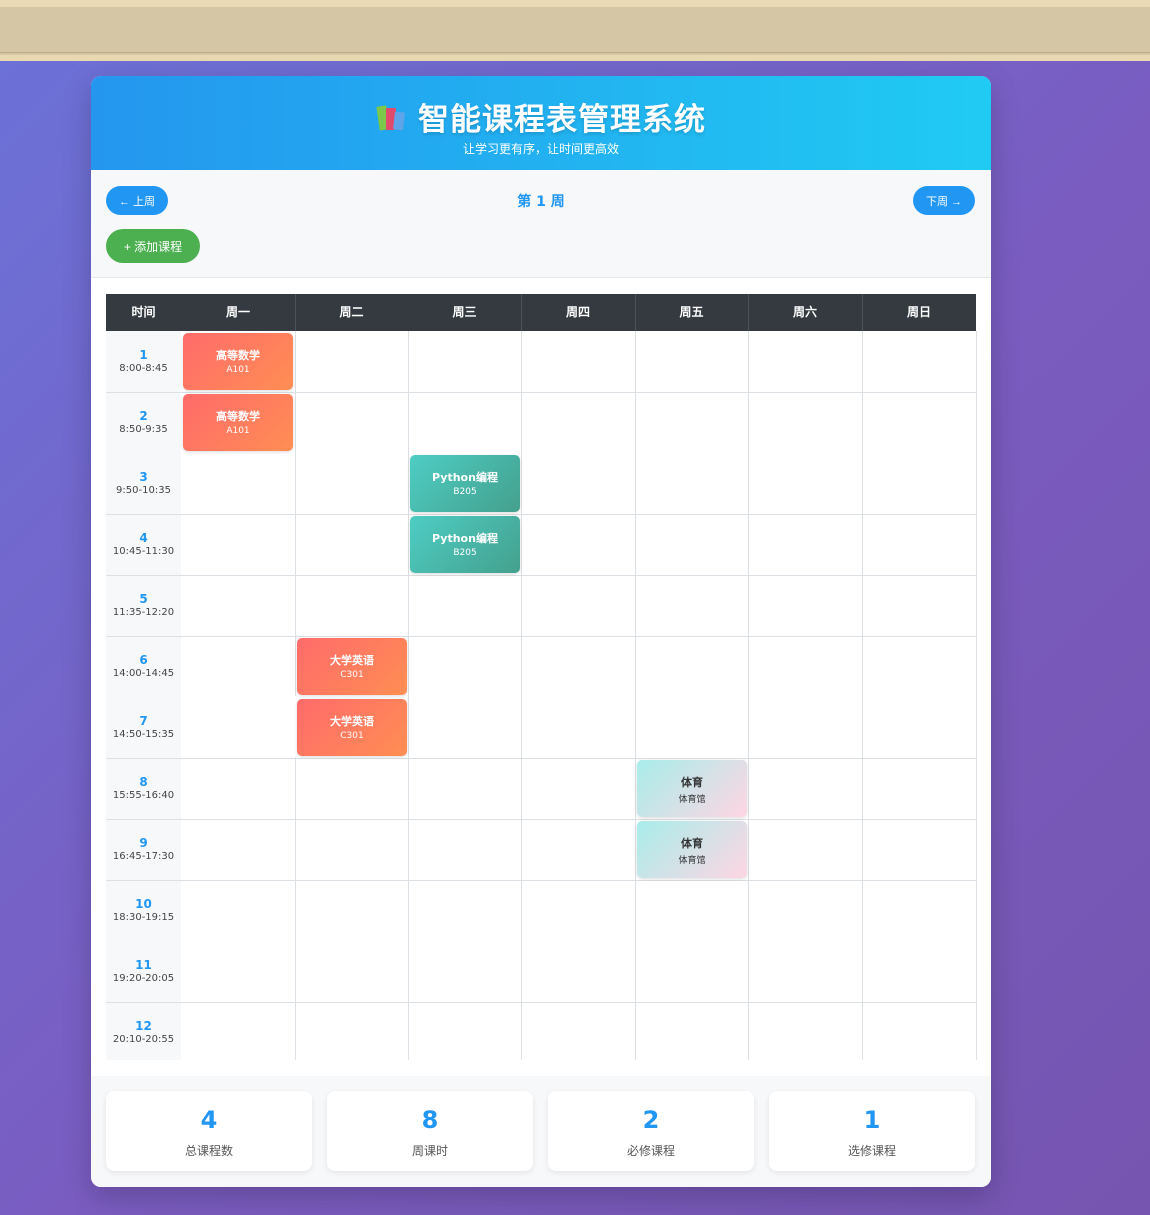 This screenshot has width=1150, height=1215. I want to click on course-name: 高等数学, so click(238, 355).